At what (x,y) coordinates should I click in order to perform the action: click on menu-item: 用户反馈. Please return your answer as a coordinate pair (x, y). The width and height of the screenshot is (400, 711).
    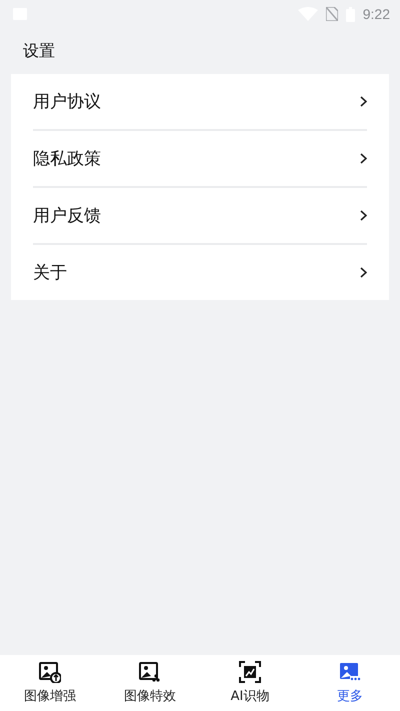
    Looking at the image, I should click on (200, 216).